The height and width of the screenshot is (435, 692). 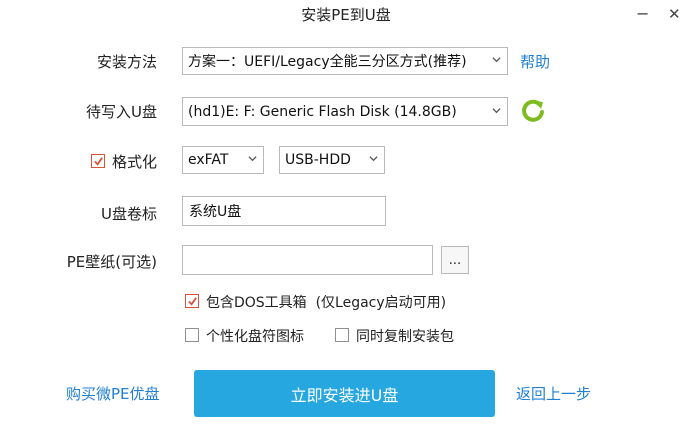 I want to click on boot-mode-value: USB-HDD, so click(x=318, y=160).